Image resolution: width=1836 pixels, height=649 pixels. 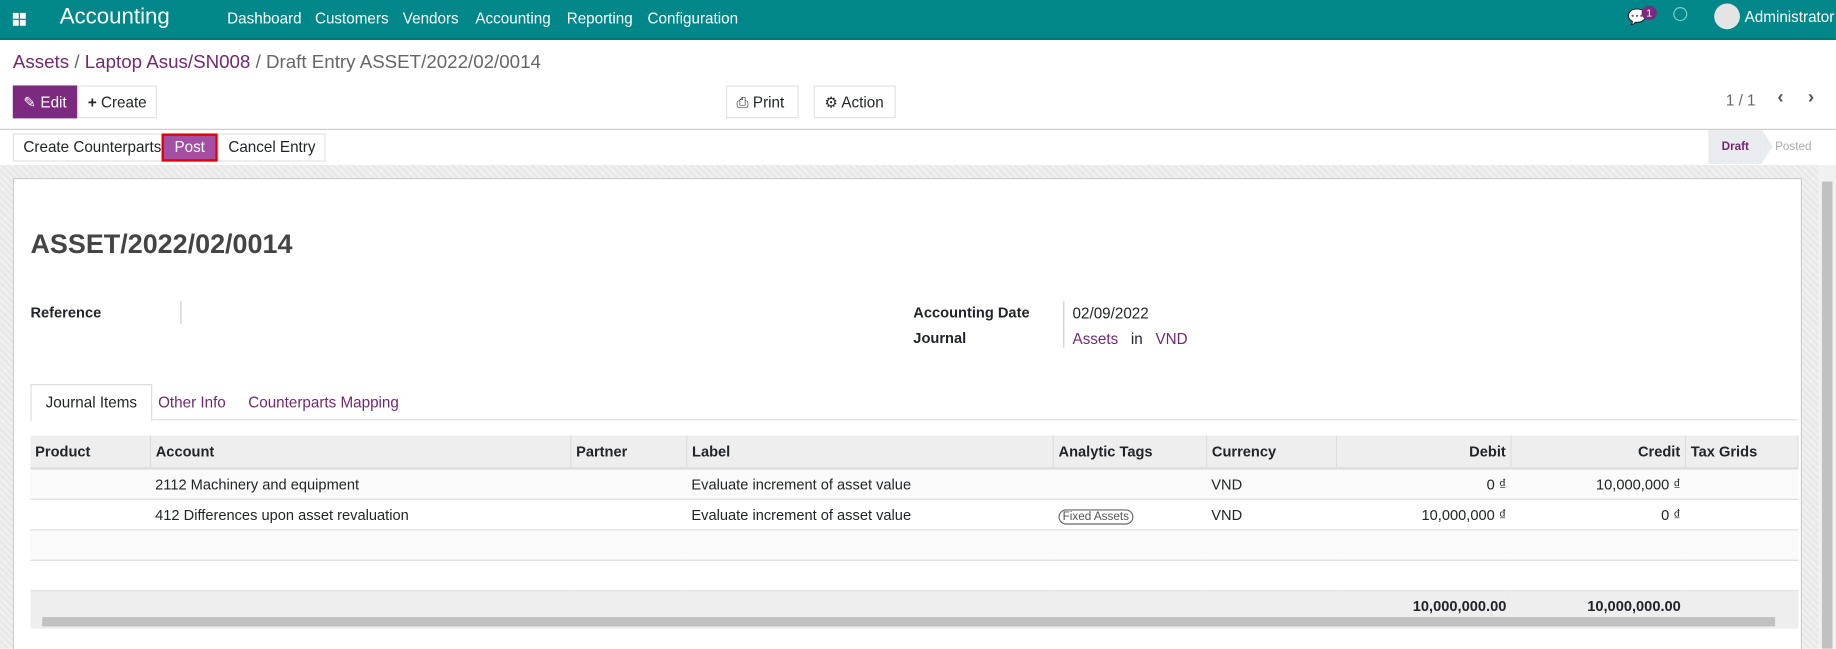 What do you see at coordinates (742, 102) in the screenshot?
I see `printer-icon: ⎙` at bounding box center [742, 102].